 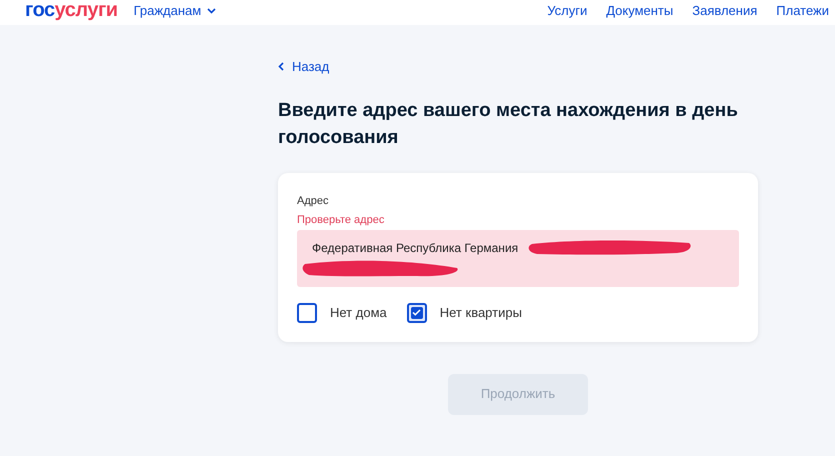 What do you see at coordinates (415, 247) in the screenshot?
I see `field-value: Федеративная Республика Германия` at bounding box center [415, 247].